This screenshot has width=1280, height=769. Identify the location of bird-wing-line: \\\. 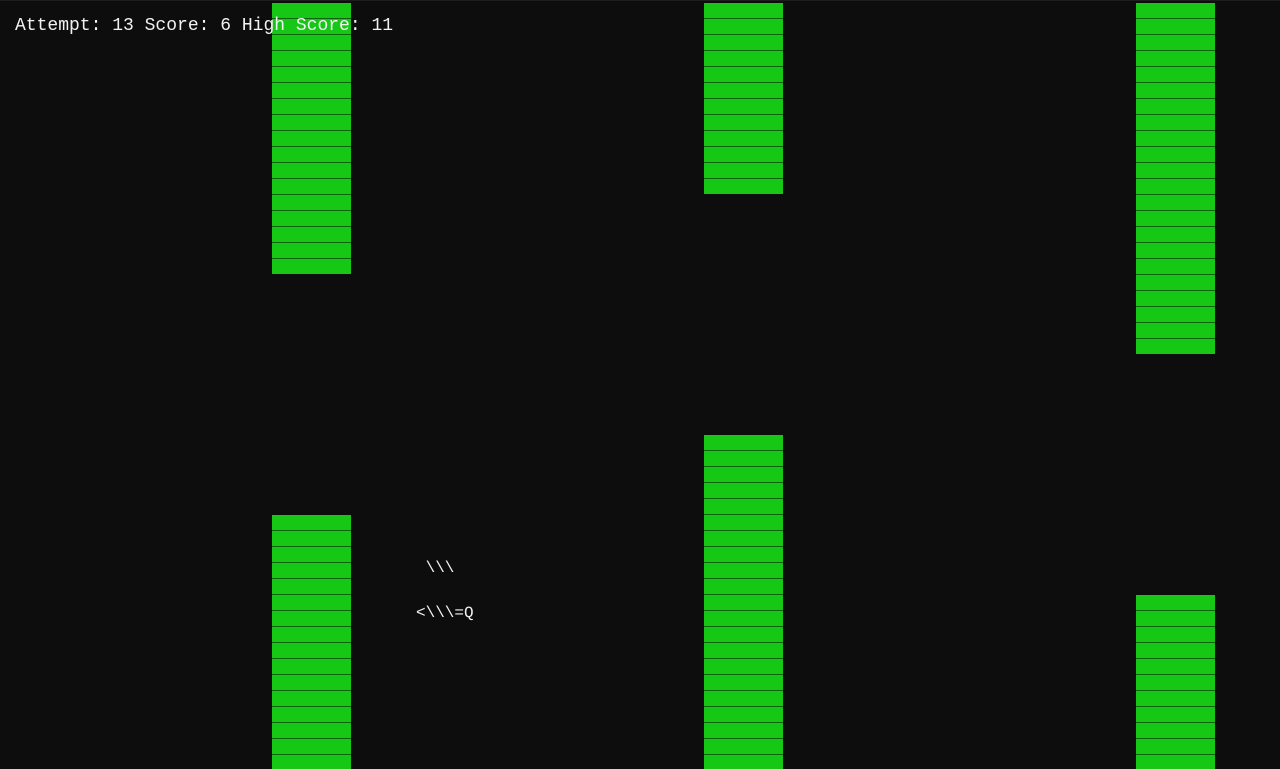
(435, 568).